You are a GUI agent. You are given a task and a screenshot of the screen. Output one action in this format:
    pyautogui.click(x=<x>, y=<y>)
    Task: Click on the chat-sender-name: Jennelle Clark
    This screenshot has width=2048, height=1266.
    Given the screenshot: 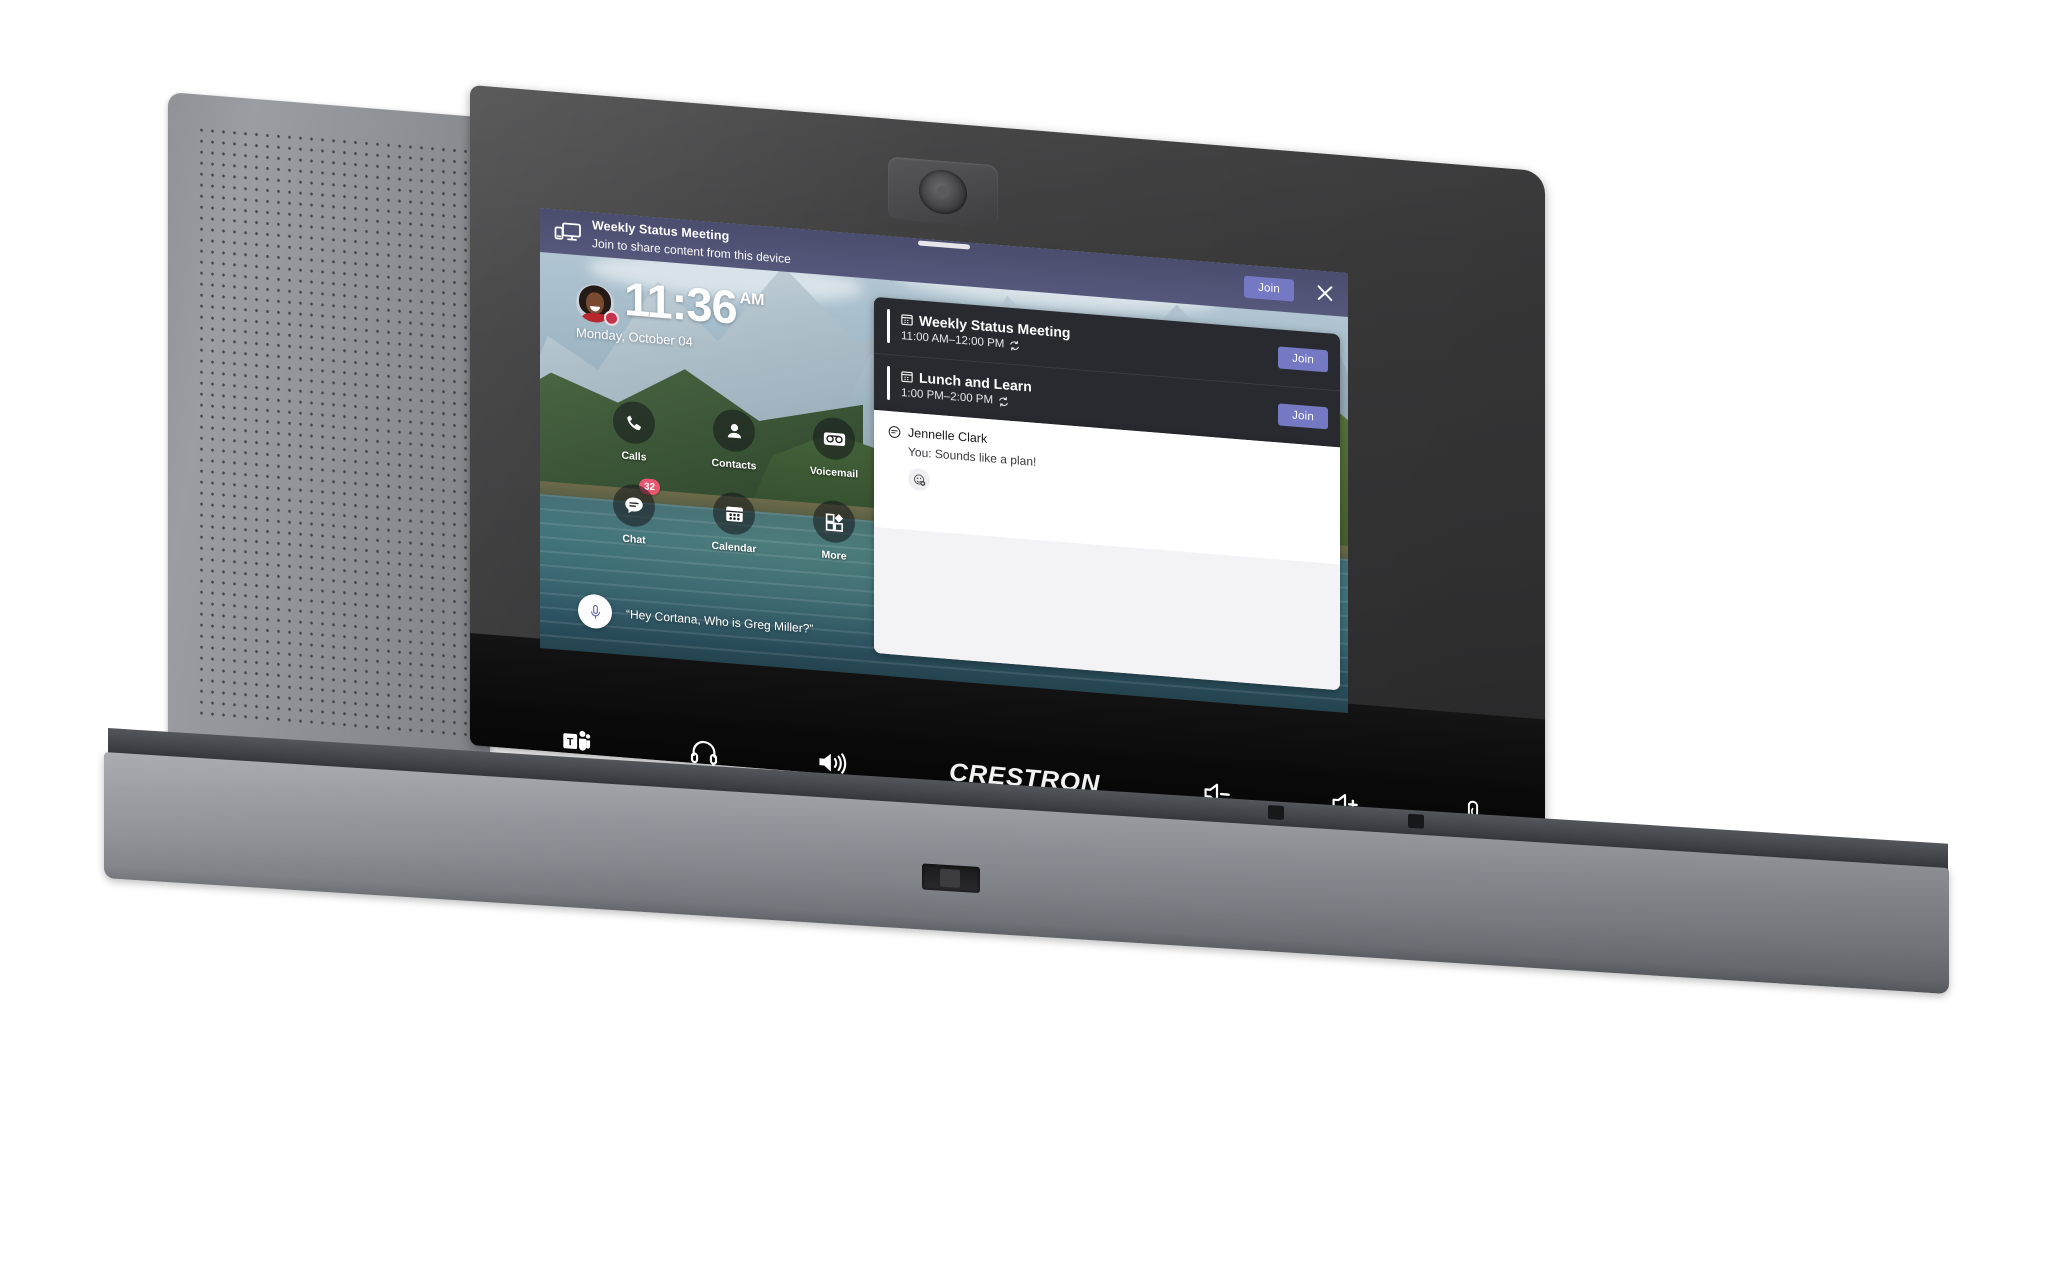 What is the action you would take?
    pyautogui.click(x=948, y=435)
    